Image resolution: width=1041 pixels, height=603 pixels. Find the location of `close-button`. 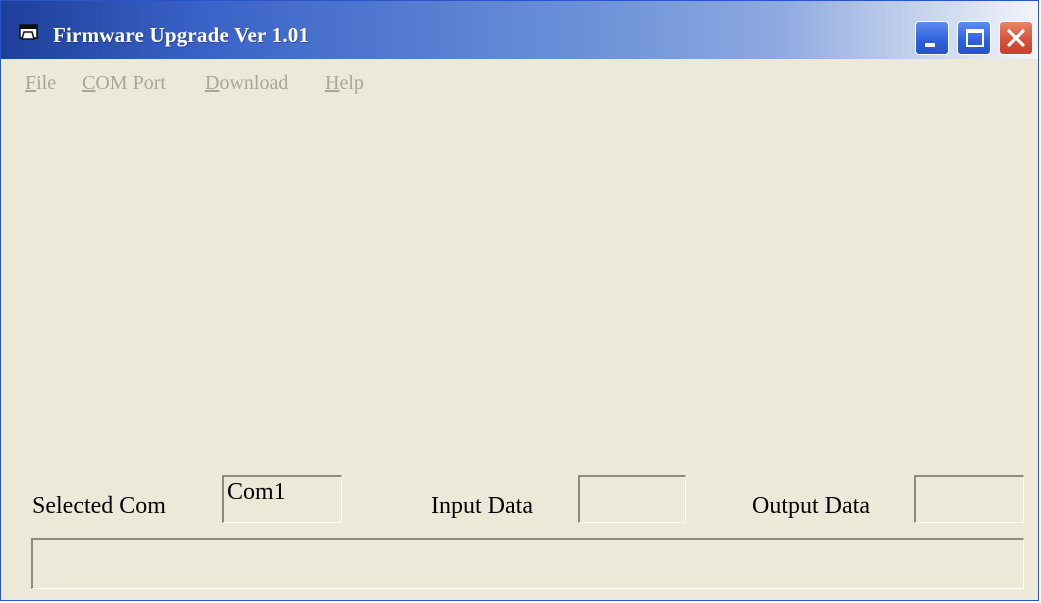

close-button is located at coordinates (1016, 38).